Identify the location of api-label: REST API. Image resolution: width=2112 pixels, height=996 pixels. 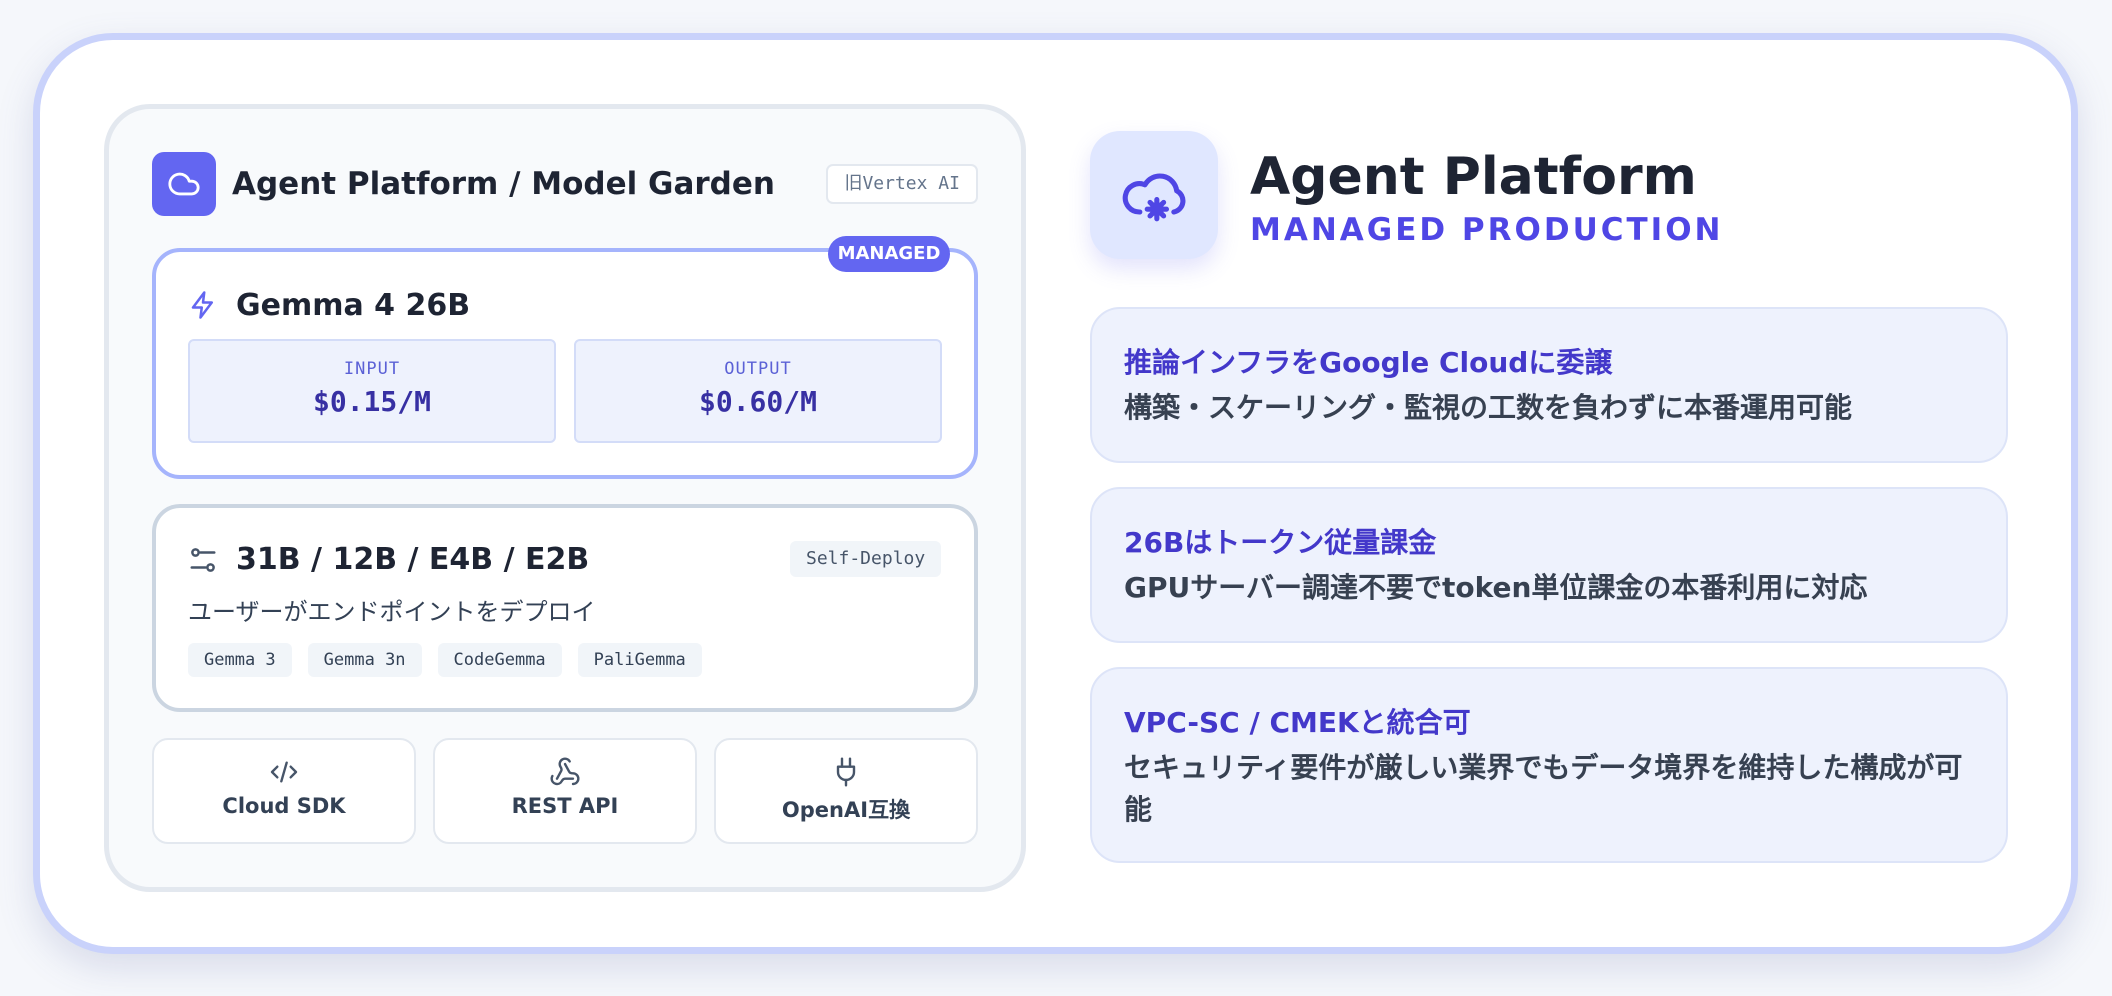
(565, 806).